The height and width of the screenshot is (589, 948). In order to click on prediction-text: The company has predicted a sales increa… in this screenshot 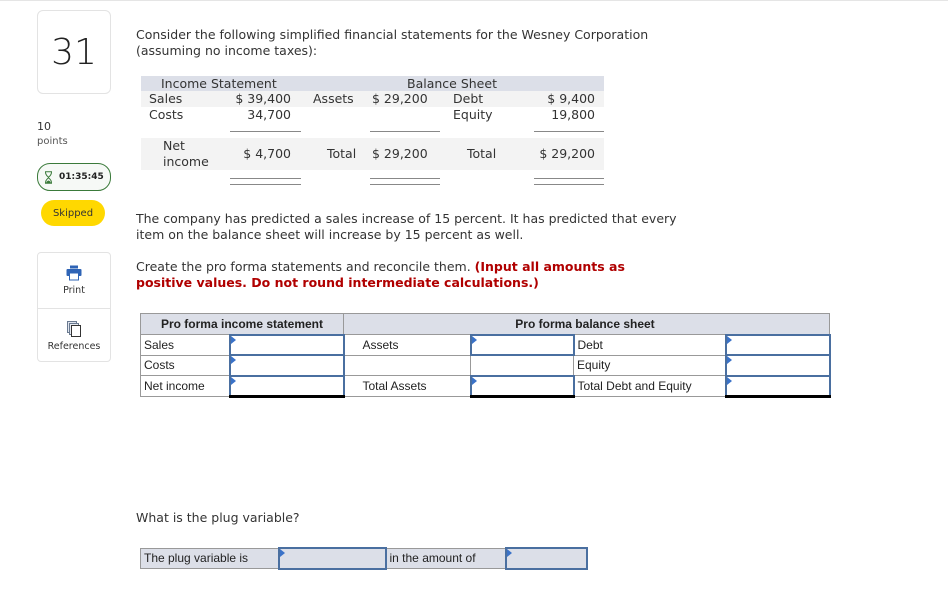, I will do `click(406, 226)`.